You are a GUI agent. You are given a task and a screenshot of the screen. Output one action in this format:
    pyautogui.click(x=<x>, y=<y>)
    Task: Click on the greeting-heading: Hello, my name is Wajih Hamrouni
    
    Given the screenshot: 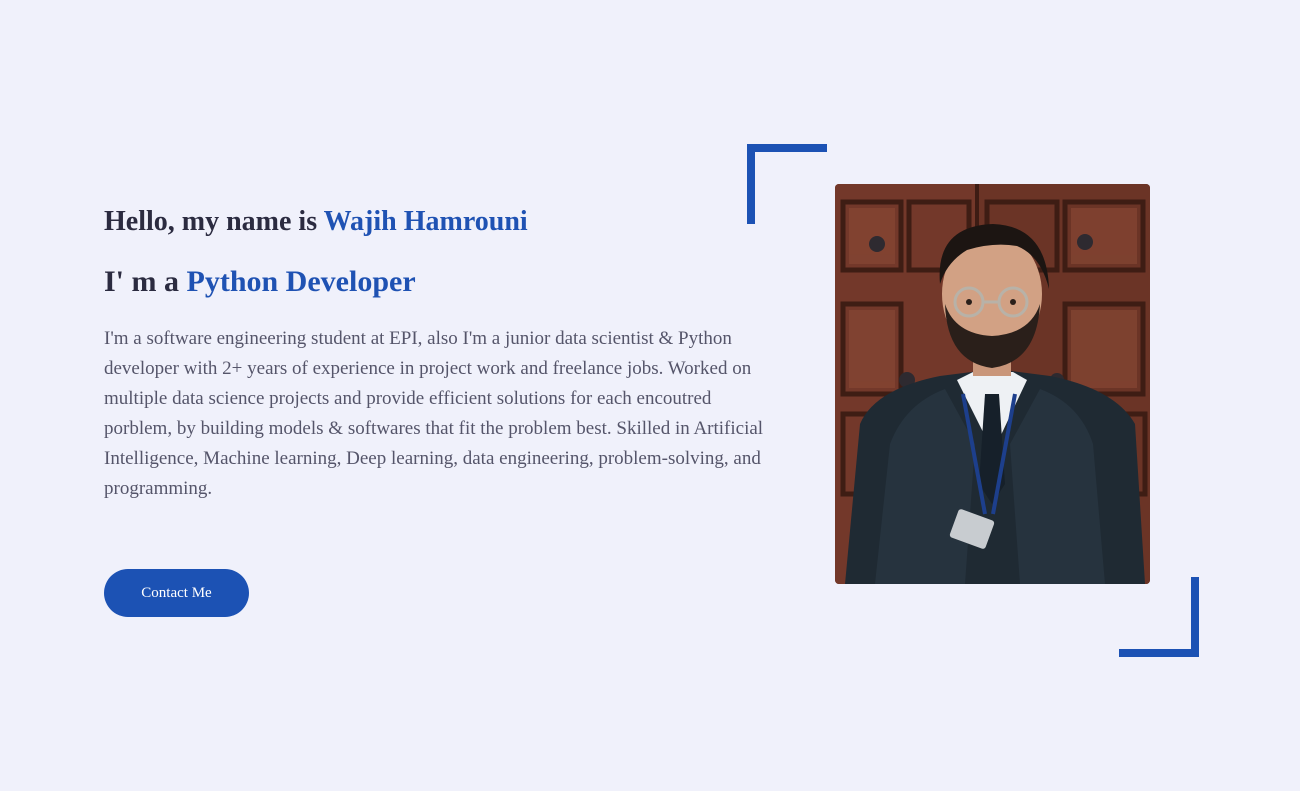 What is the action you would take?
    pyautogui.click(x=434, y=222)
    